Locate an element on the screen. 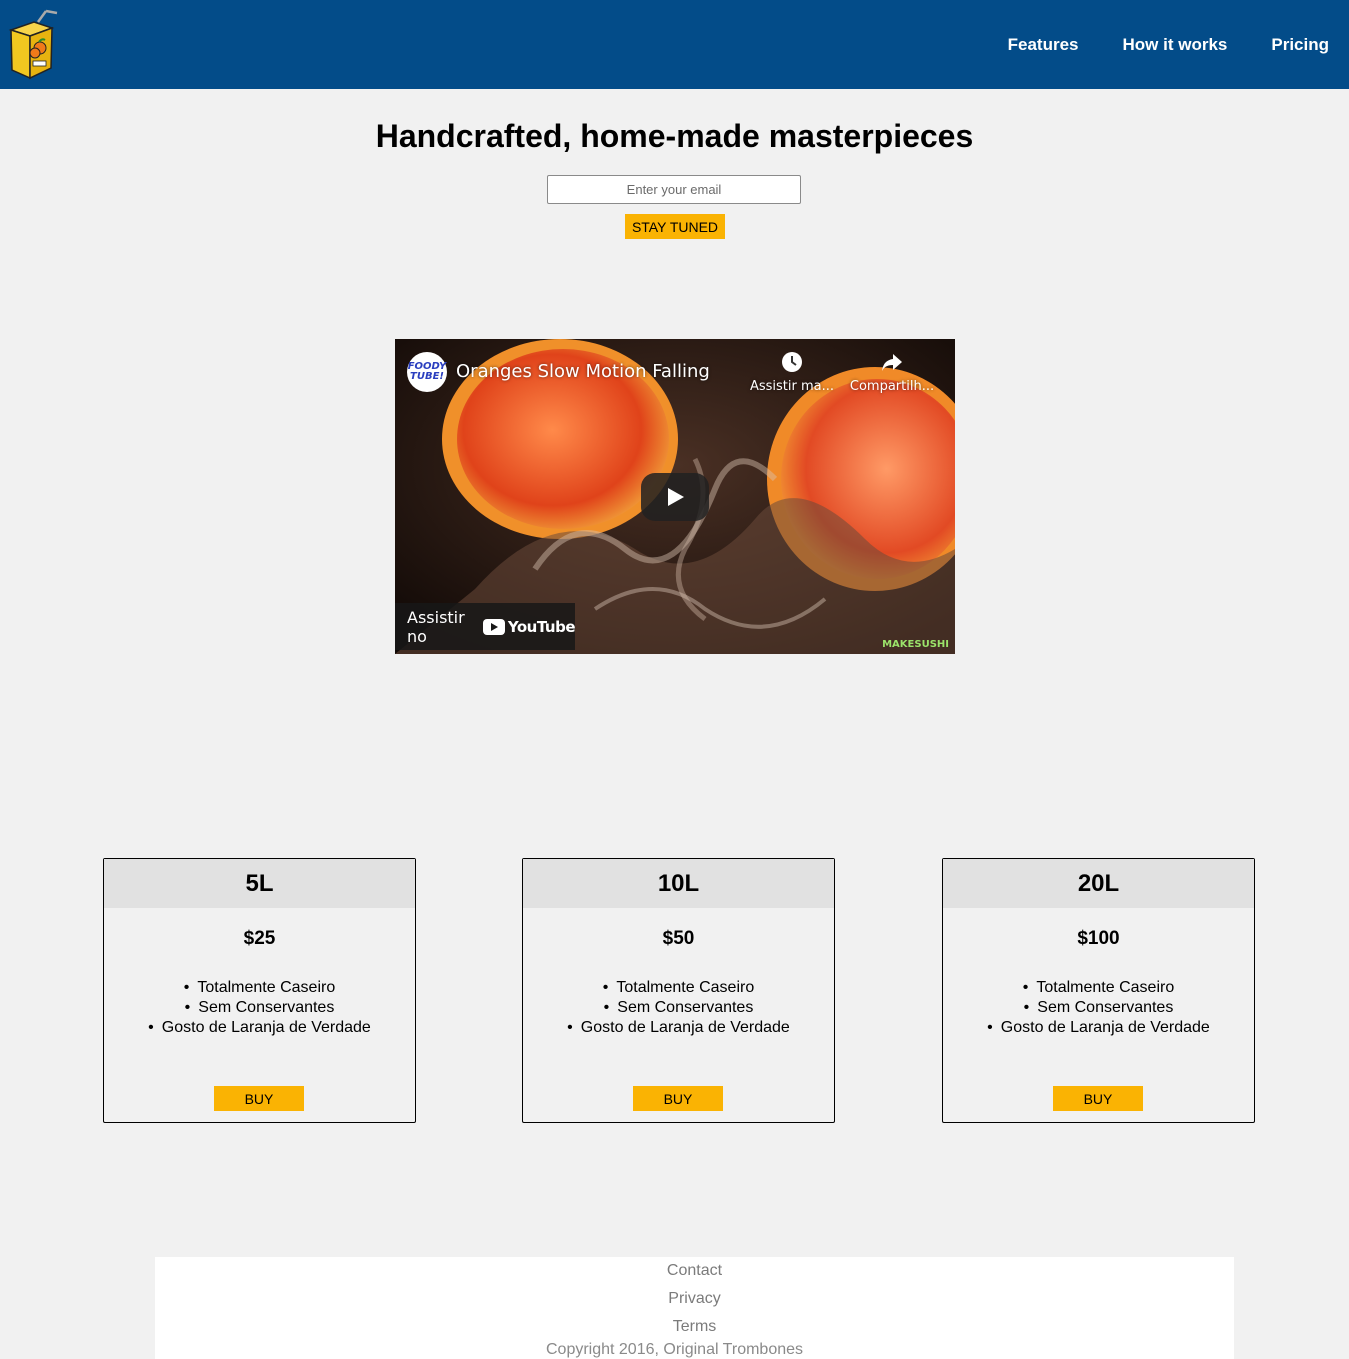 The width and height of the screenshot is (1349, 1359). card-price: $100 is located at coordinates (1098, 938).